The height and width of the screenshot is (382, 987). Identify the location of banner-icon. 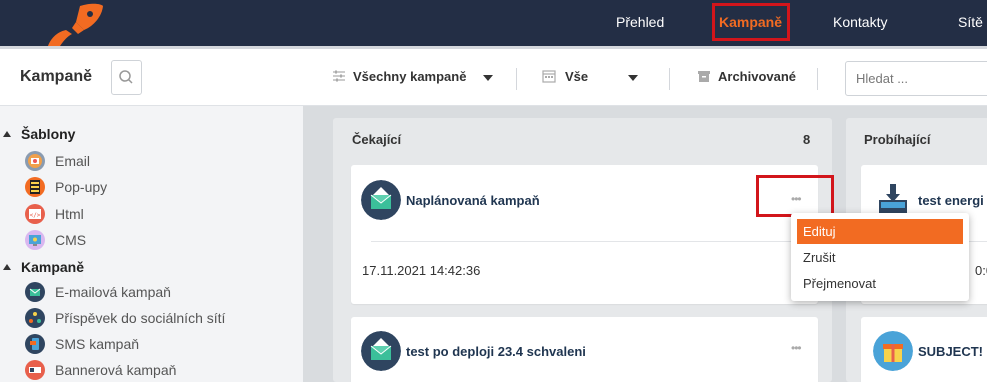
(35, 370).